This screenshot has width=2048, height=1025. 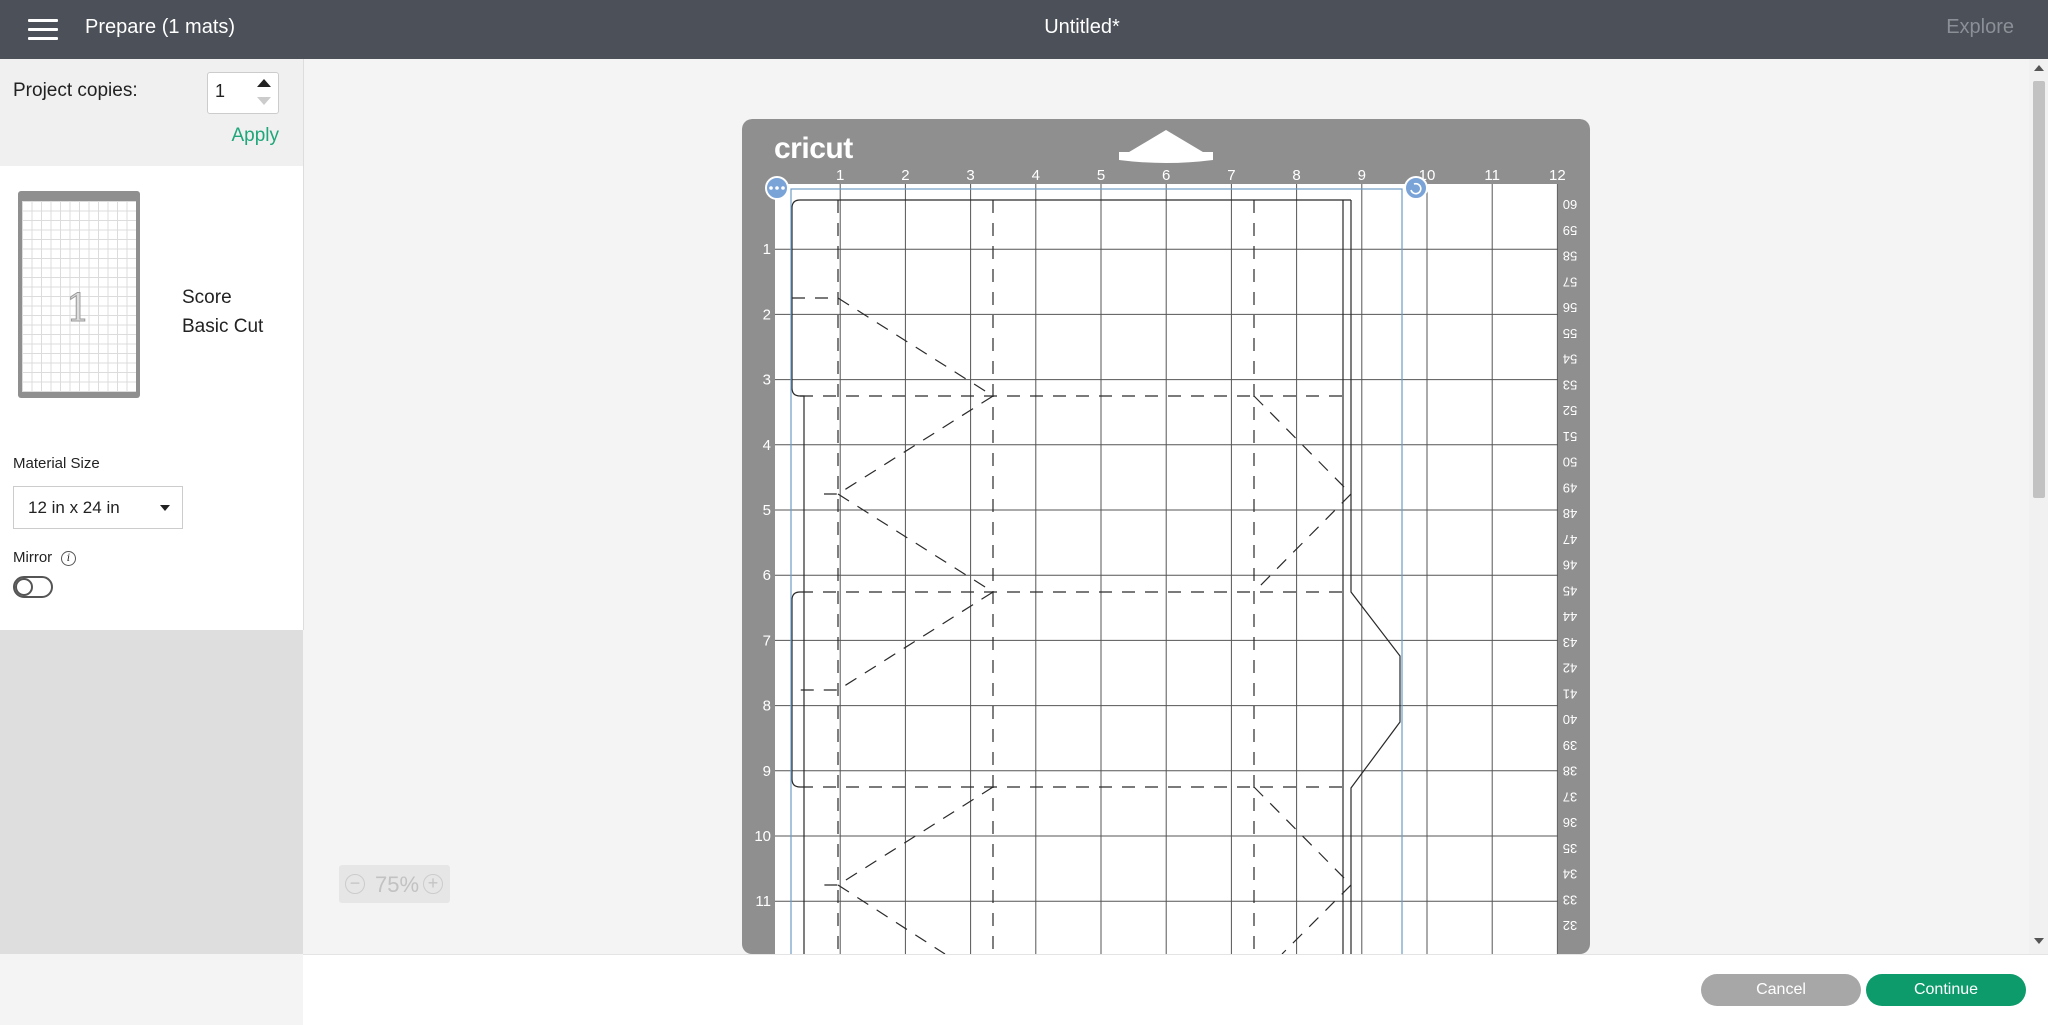 What do you see at coordinates (1570, 822) in the screenshot?
I see `right-ruler-label: 36` at bounding box center [1570, 822].